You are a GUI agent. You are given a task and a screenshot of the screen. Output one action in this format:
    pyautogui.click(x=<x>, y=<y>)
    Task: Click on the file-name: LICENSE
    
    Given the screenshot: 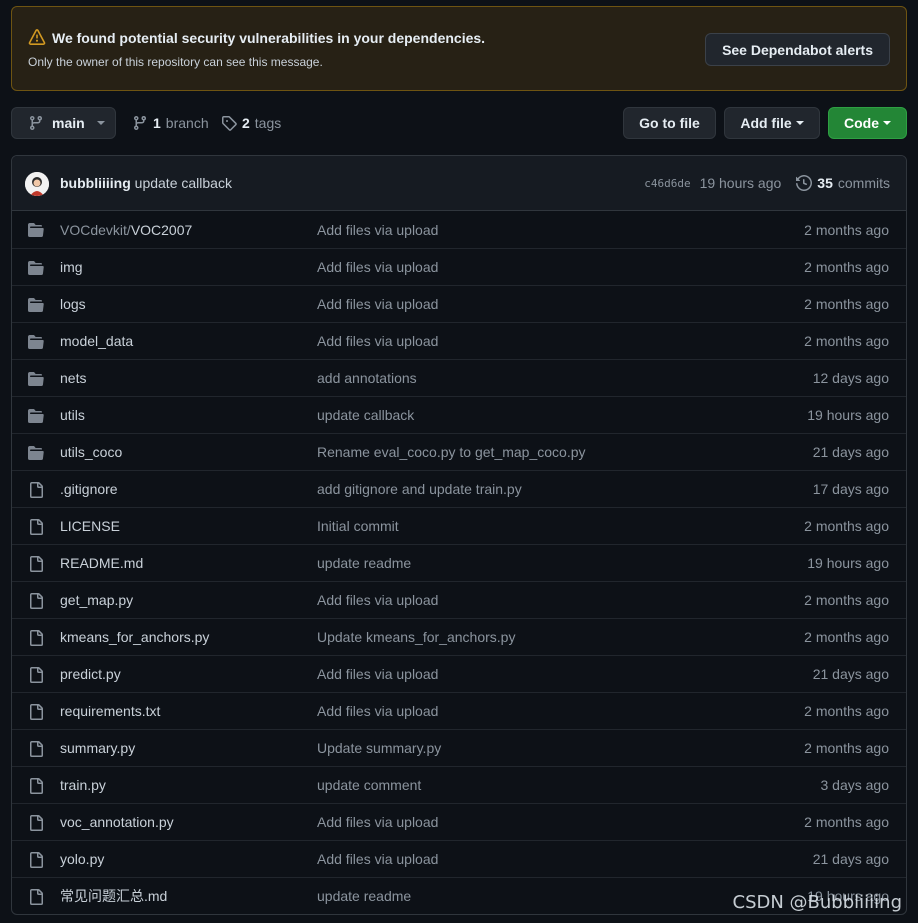 What is the action you would take?
    pyautogui.click(x=90, y=526)
    